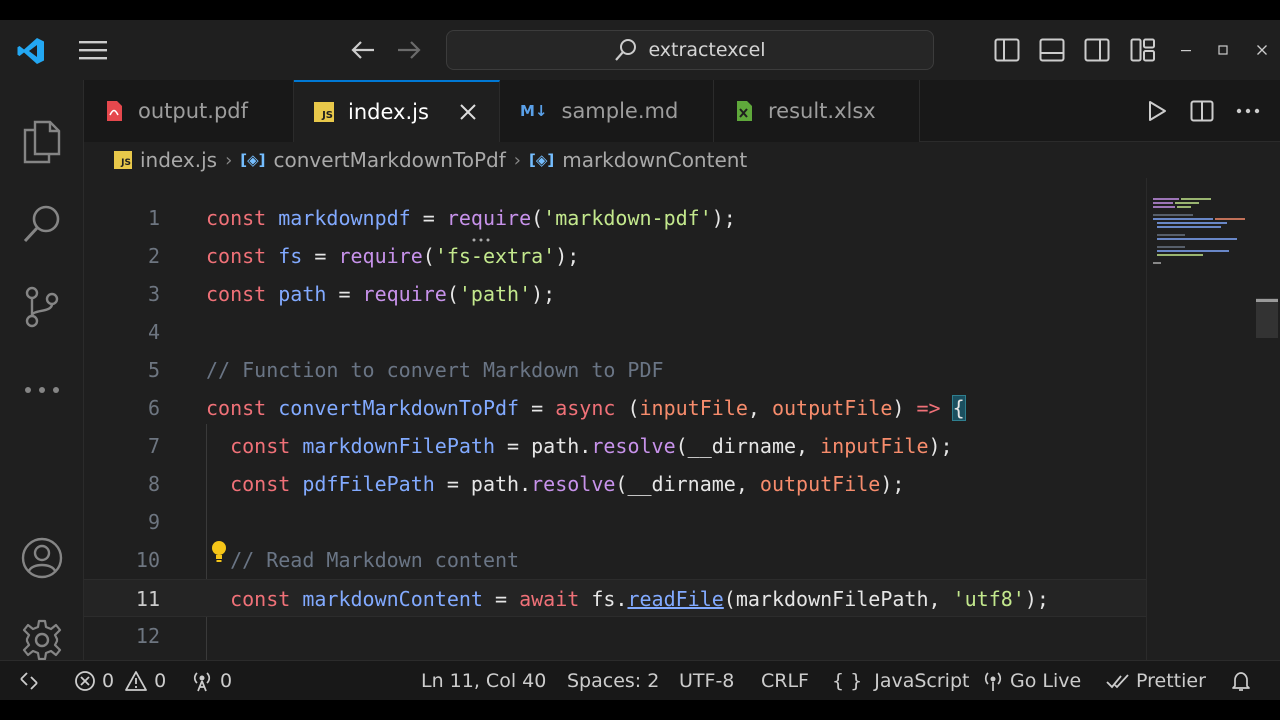 Image resolution: width=1280 pixels, height=720 pixels. What do you see at coordinates (615, 522) in the screenshot?
I see `code-line: 9` at bounding box center [615, 522].